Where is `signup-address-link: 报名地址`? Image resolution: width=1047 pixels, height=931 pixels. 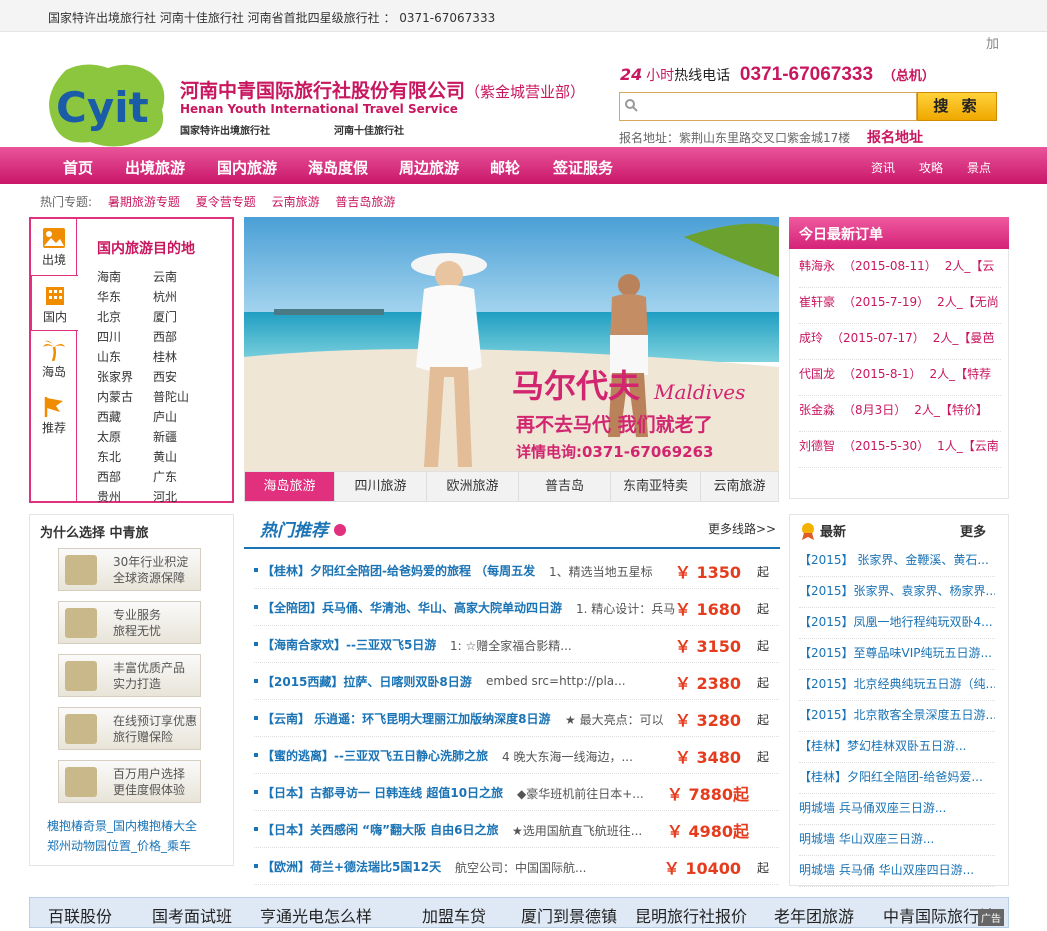
signup-address-link: 报名地址 is located at coordinates (895, 137).